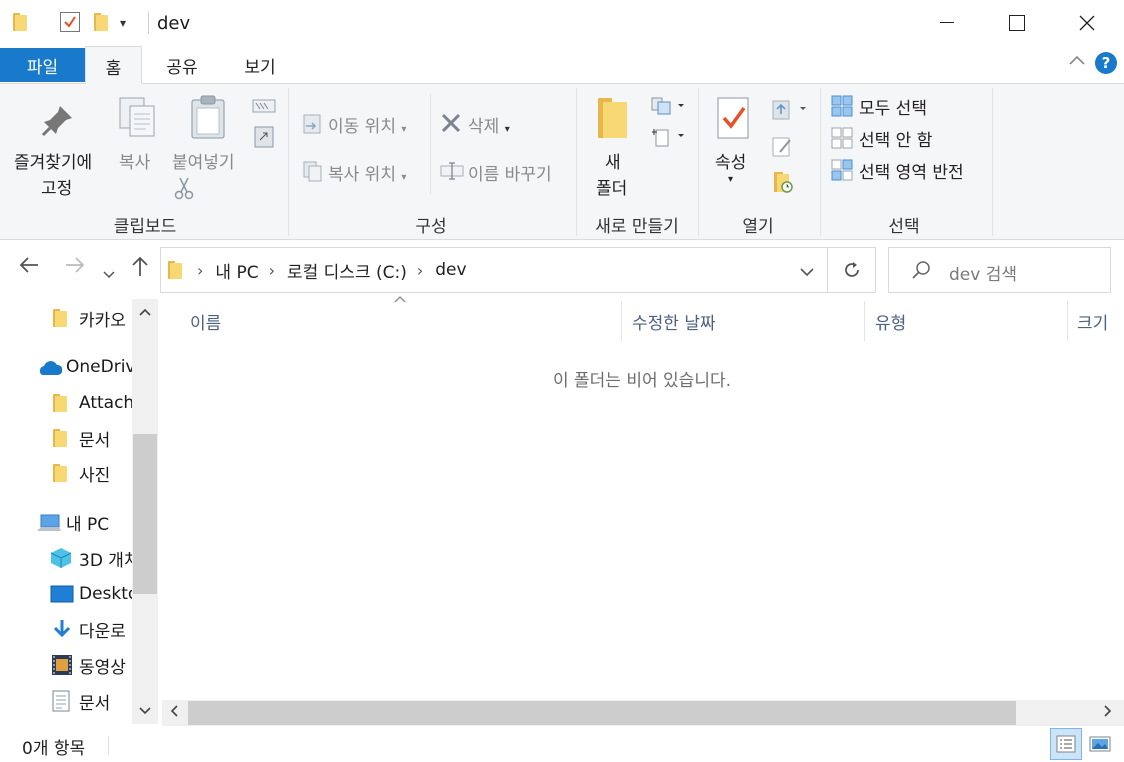  I want to click on address-dropdown-icon, so click(807, 272).